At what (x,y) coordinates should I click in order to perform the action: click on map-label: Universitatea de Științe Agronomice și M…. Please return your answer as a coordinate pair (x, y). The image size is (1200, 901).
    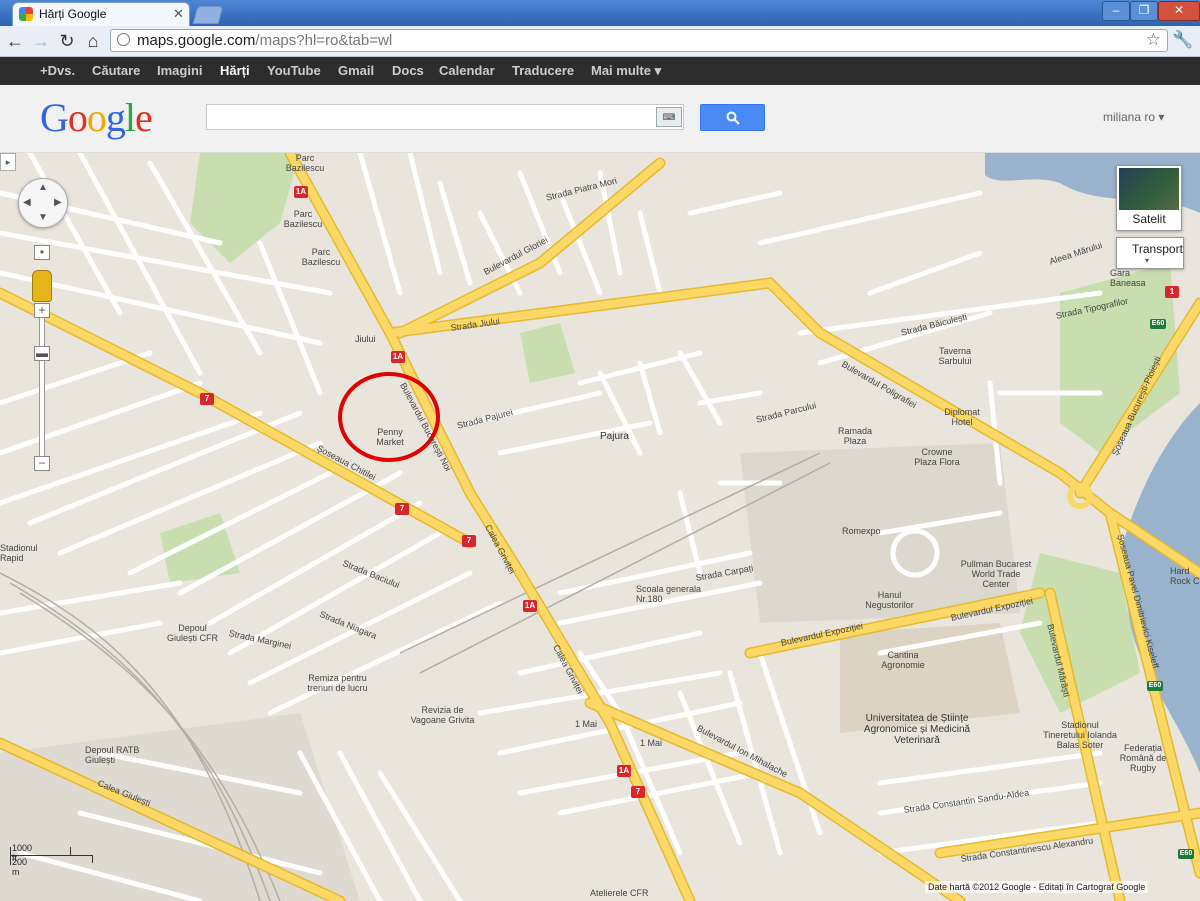
    Looking at the image, I should click on (917, 729).